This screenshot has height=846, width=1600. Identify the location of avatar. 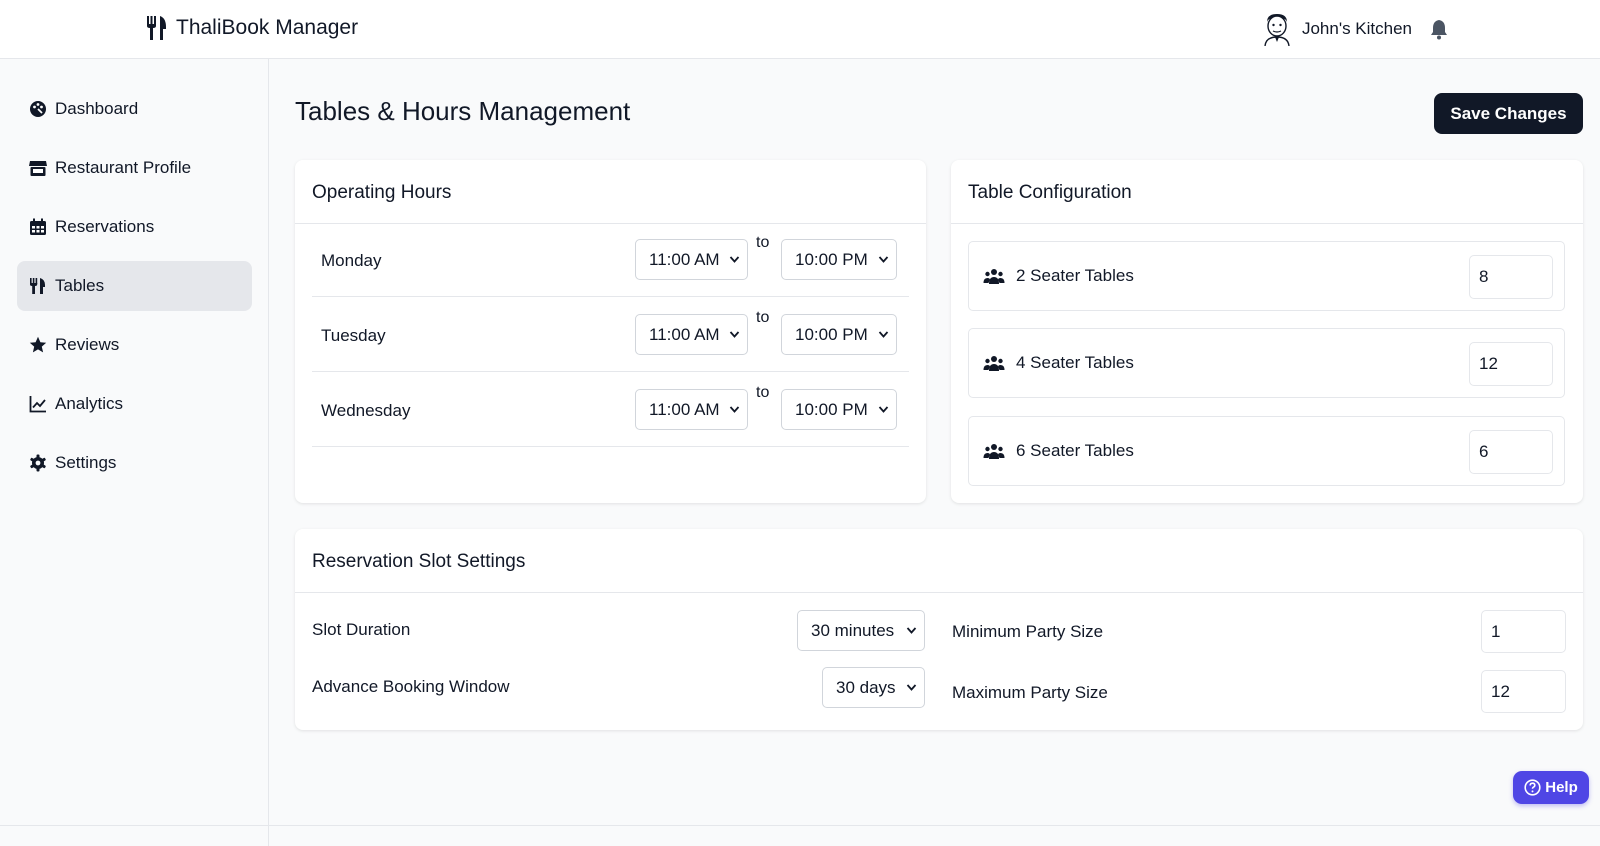
(1277, 30).